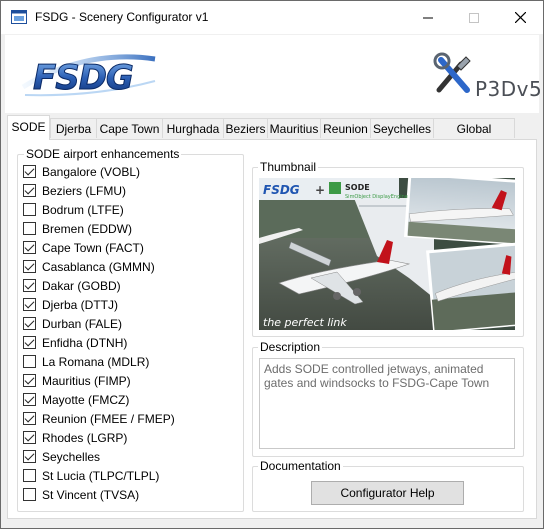 Image resolution: width=544 pixels, height=529 pixels. I want to click on airport-checkbox-row: Beziers (LFMU), so click(74, 190).